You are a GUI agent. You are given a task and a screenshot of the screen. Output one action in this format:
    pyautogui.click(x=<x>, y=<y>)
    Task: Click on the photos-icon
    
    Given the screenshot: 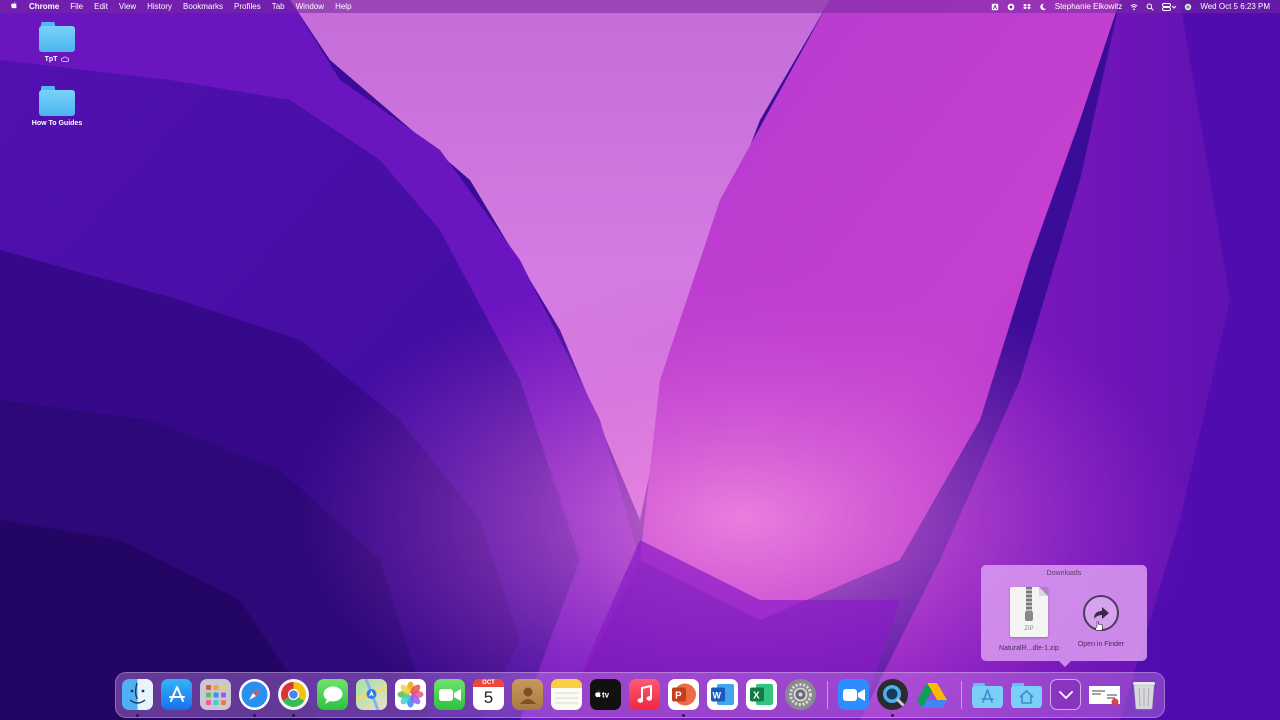 What is the action you would take?
    pyautogui.click(x=410, y=694)
    